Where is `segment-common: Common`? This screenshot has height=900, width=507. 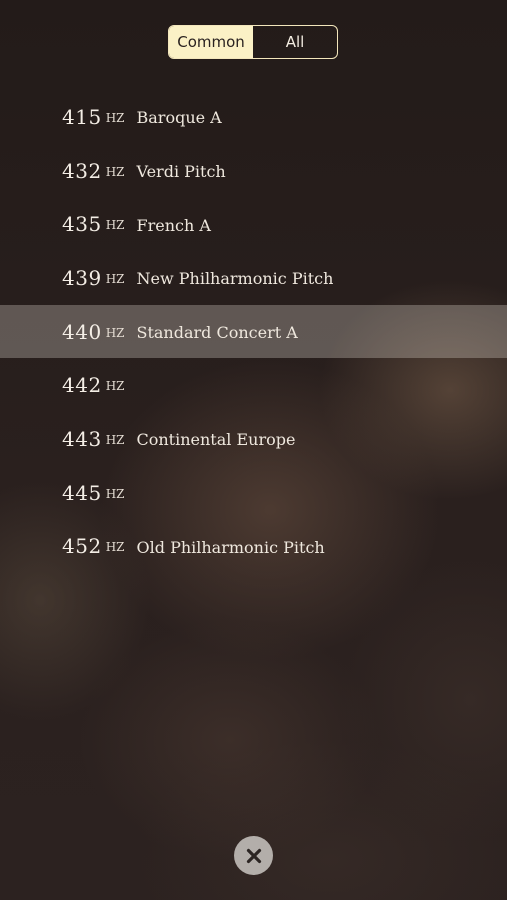
segment-common: Common is located at coordinates (211, 42).